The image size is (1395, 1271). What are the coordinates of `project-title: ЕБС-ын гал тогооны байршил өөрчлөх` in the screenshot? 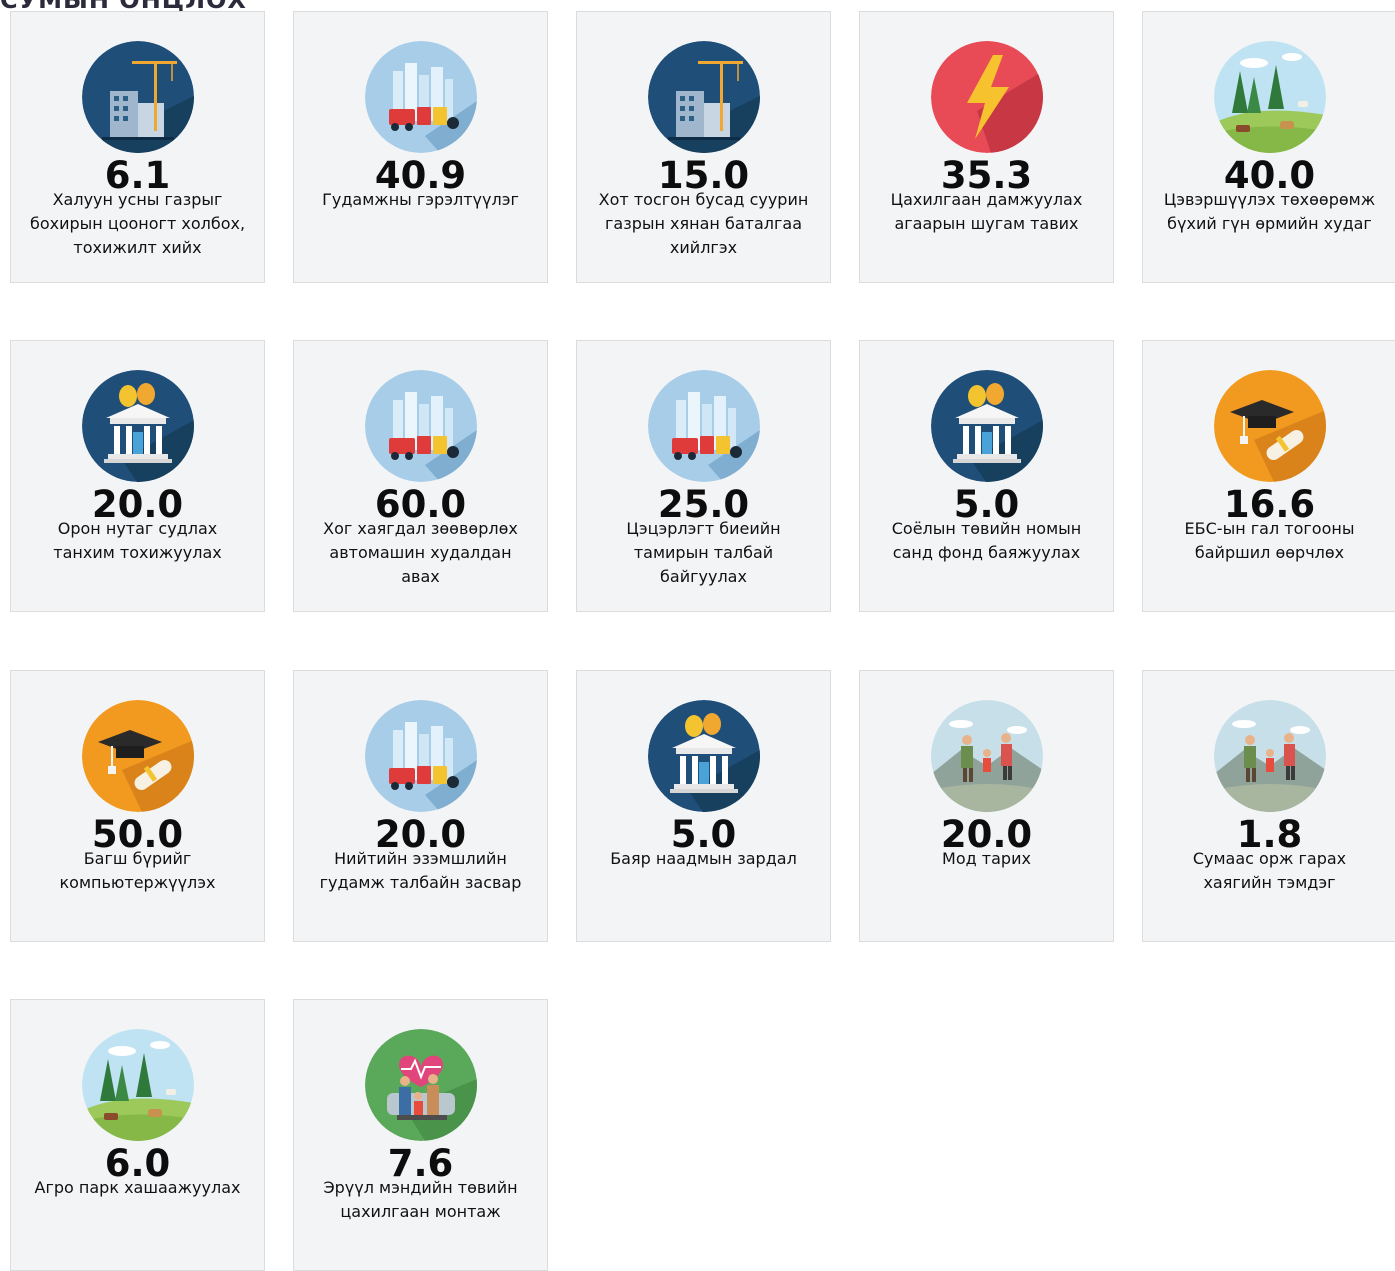 It's located at (1269, 540).